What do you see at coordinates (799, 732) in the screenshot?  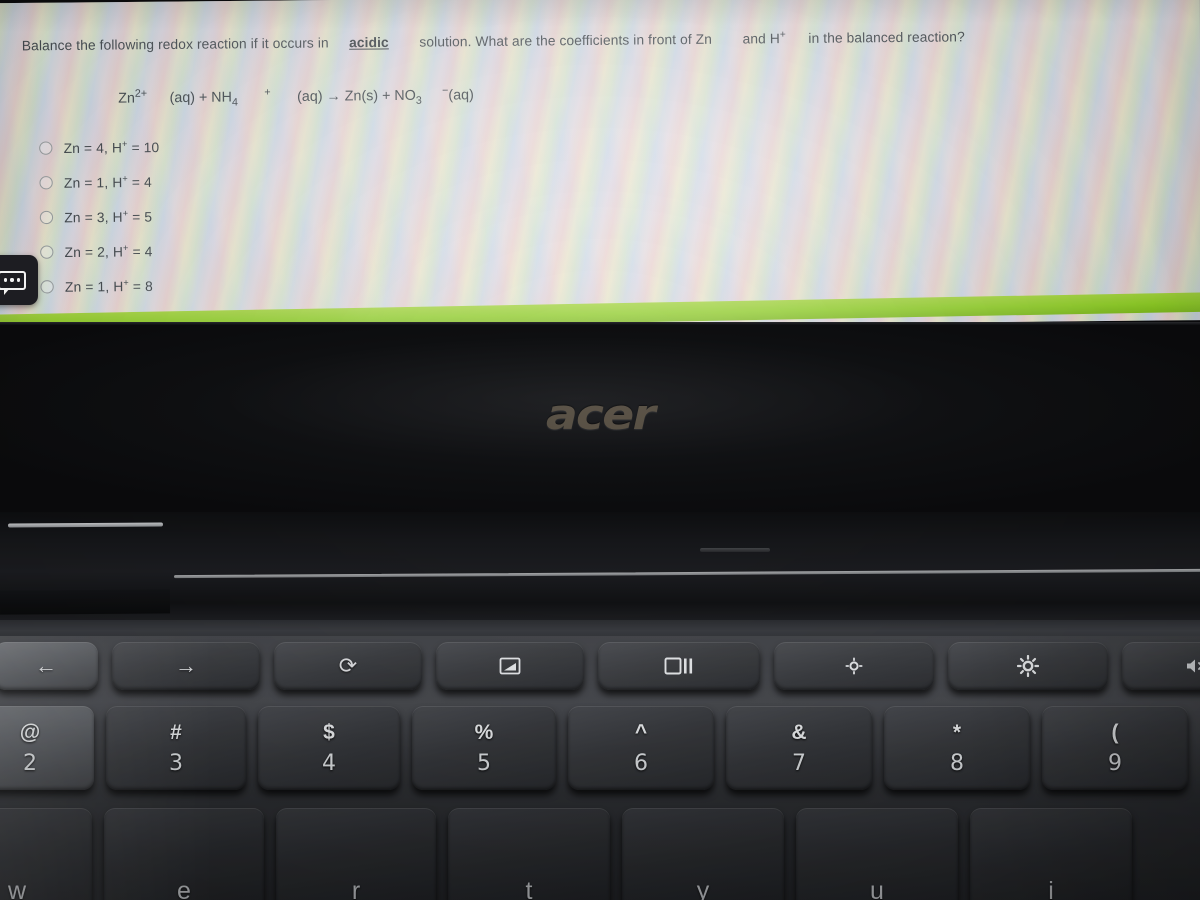 I see `key-7-shifted-label: &` at bounding box center [799, 732].